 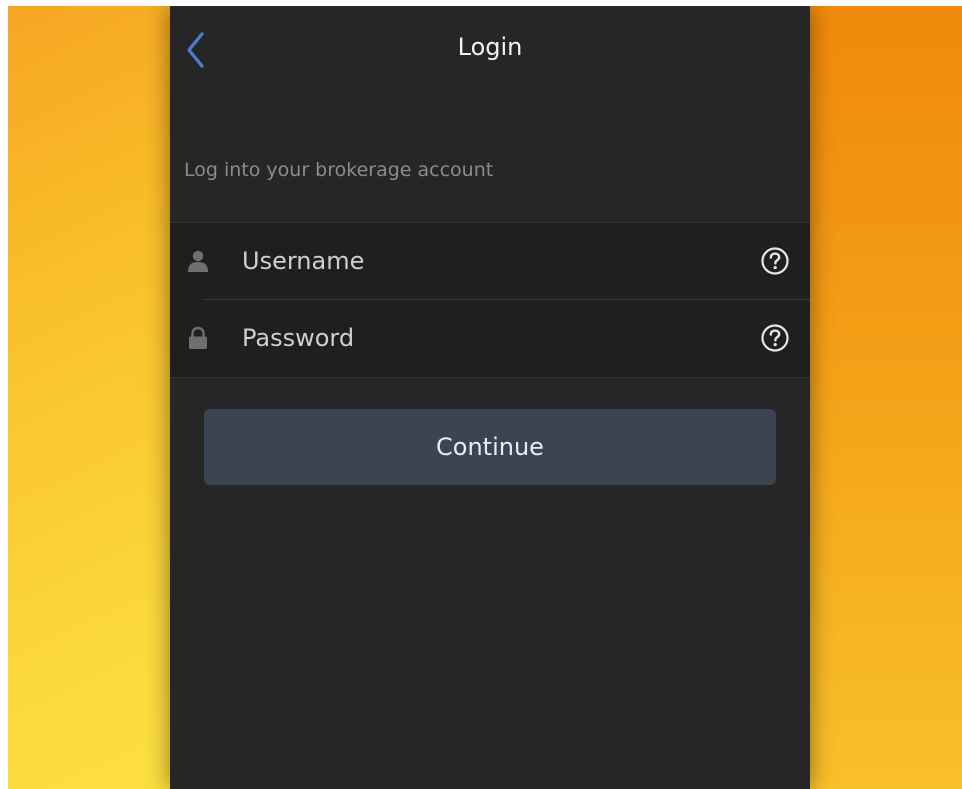 What do you see at coordinates (198, 261) in the screenshot?
I see `user-icon` at bounding box center [198, 261].